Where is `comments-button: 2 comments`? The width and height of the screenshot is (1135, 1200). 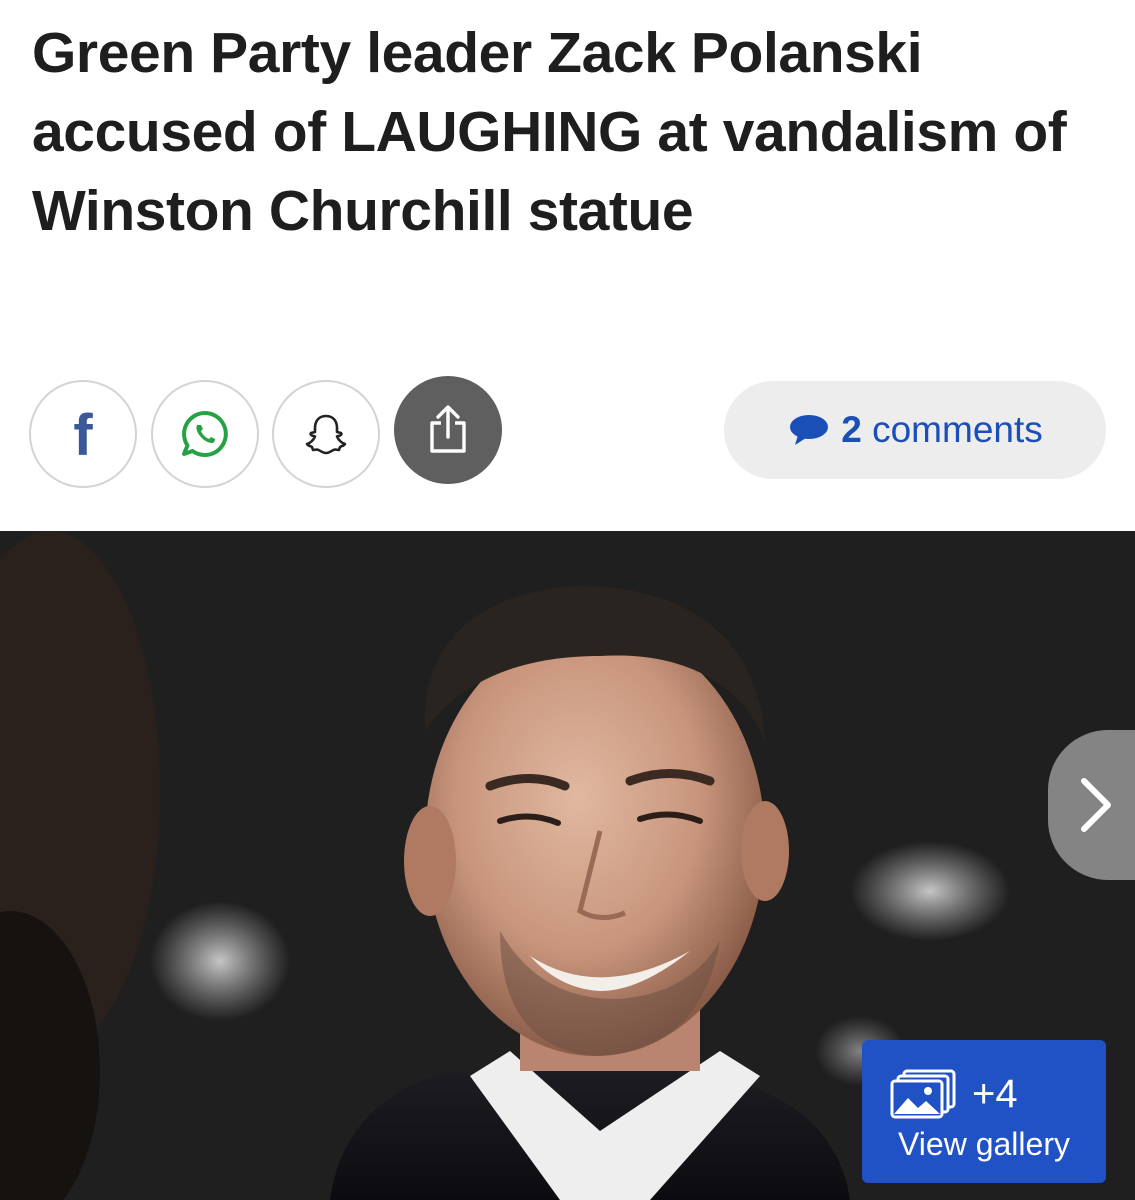 comments-button: 2 comments is located at coordinates (915, 430).